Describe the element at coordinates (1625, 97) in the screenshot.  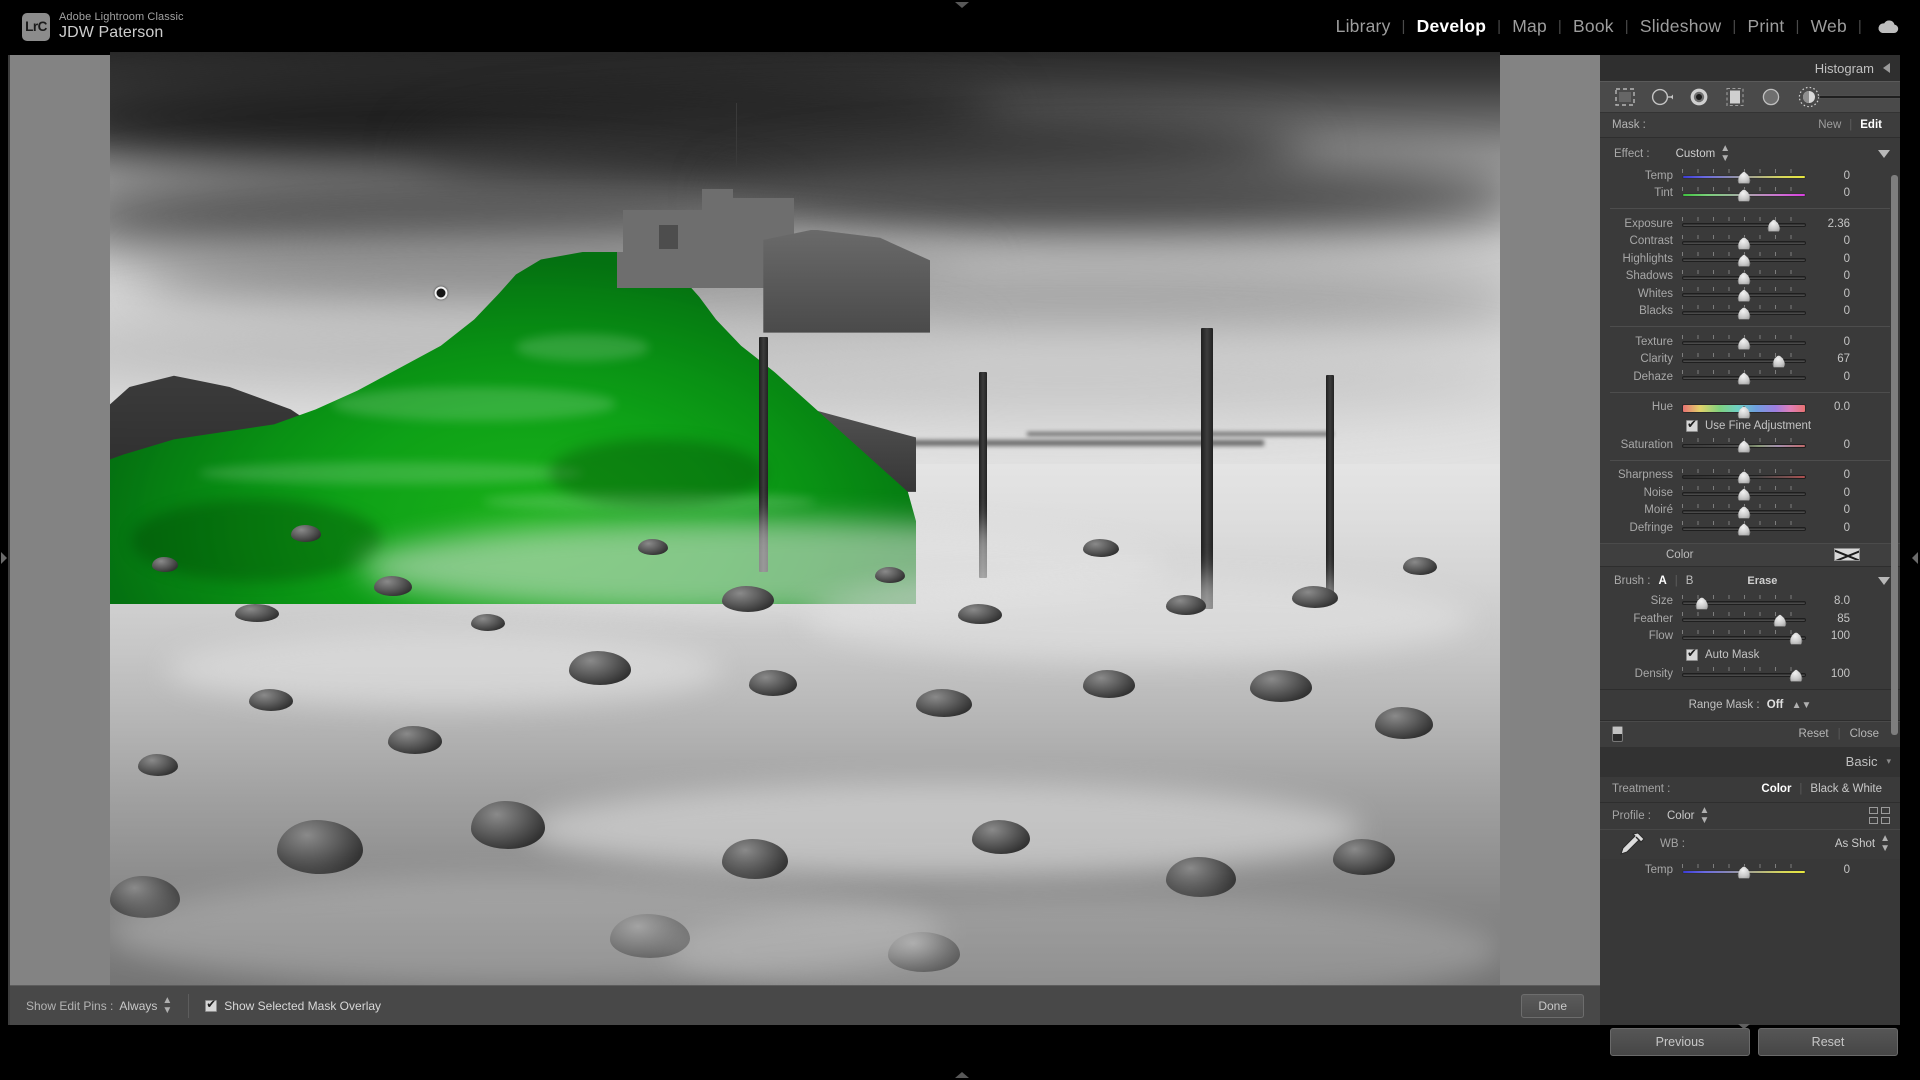
I see `masking-icon` at that location.